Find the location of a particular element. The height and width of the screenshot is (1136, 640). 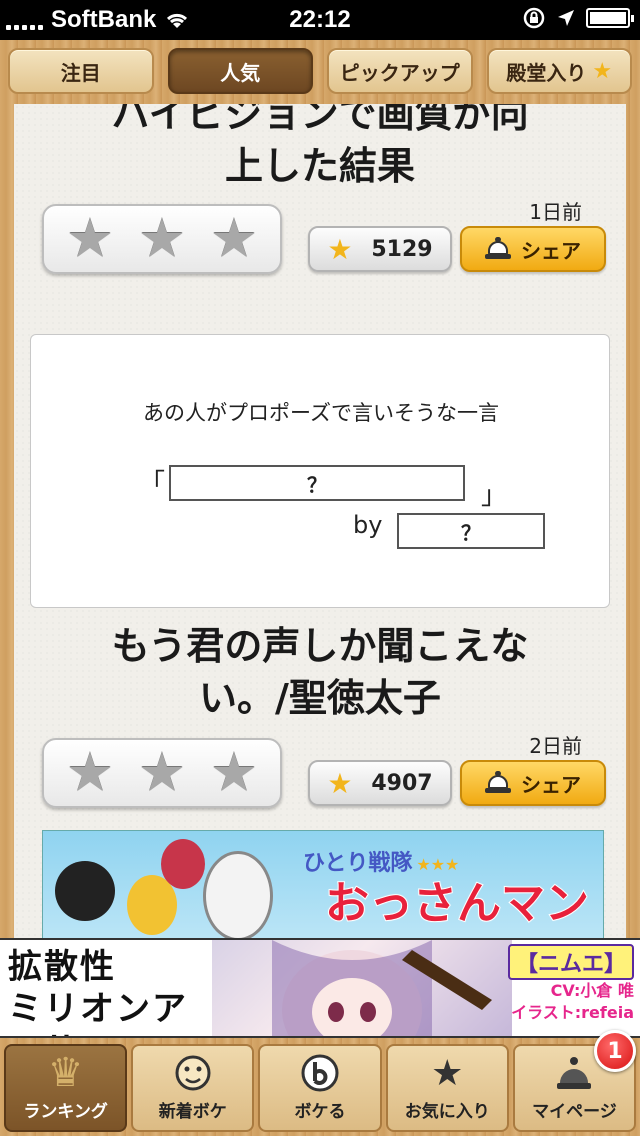

tab-label: お気に入り is located at coordinates (447, 1112).